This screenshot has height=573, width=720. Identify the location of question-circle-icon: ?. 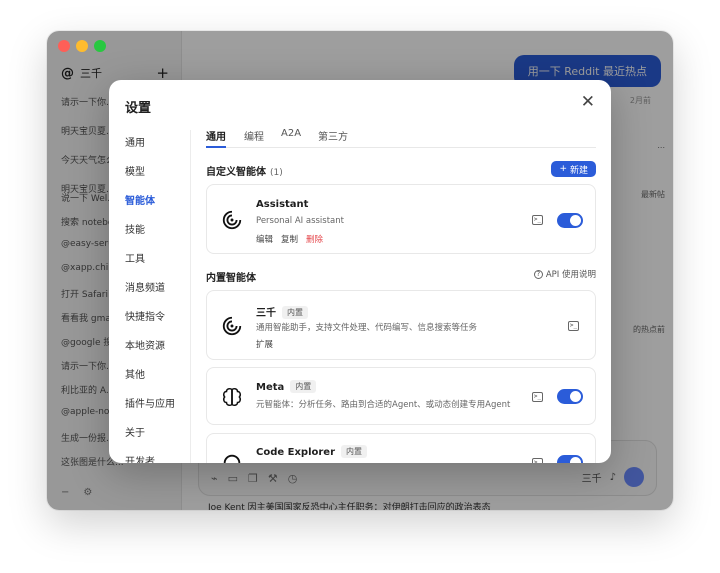
(538, 274).